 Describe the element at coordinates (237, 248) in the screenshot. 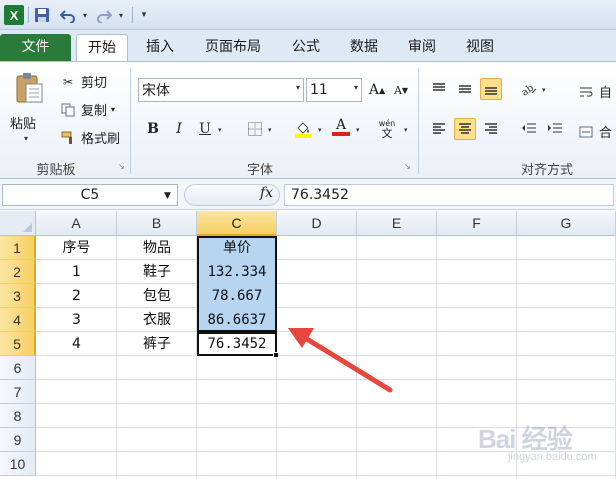

I see `cell-c1: 单价` at that location.